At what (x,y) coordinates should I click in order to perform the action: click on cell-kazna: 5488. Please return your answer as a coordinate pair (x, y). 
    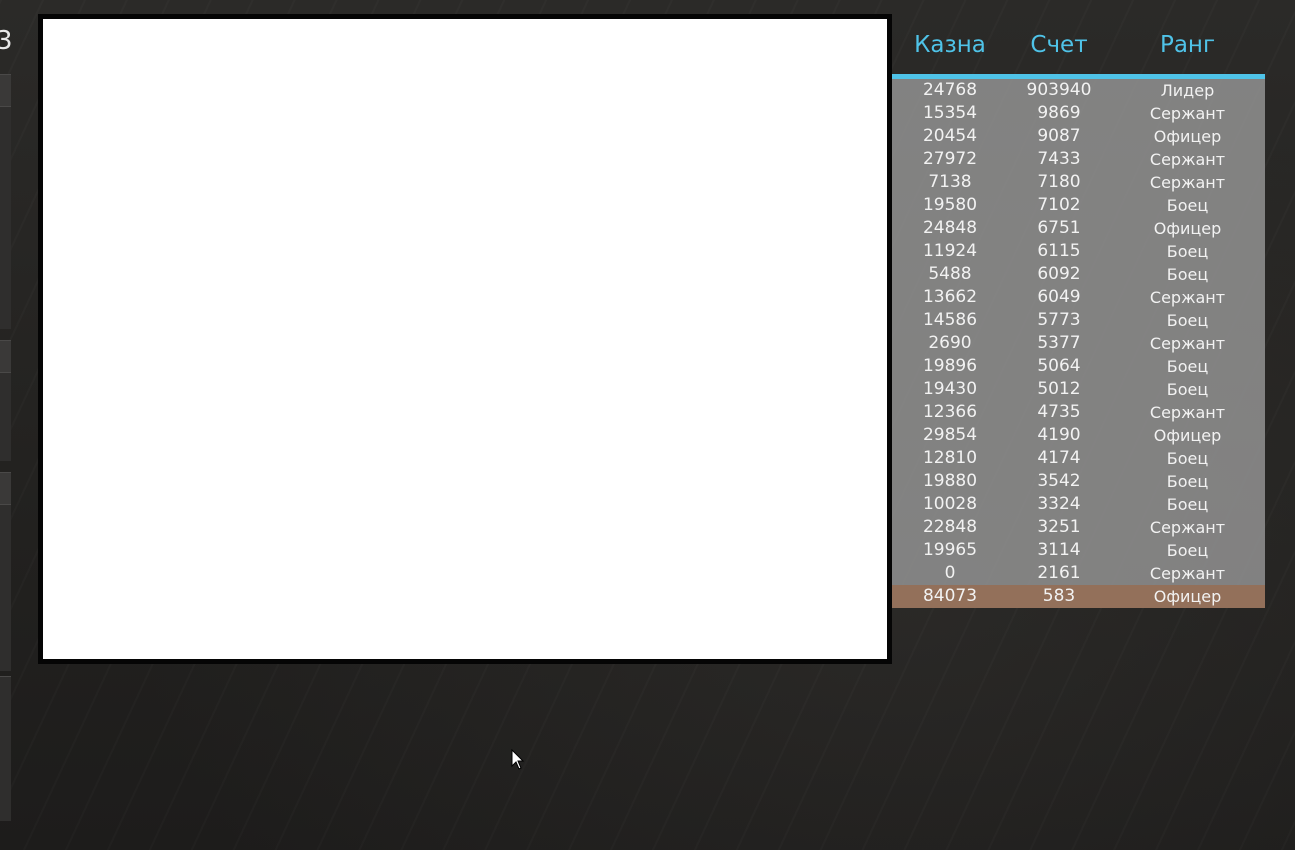
    Looking at the image, I should click on (950, 274).